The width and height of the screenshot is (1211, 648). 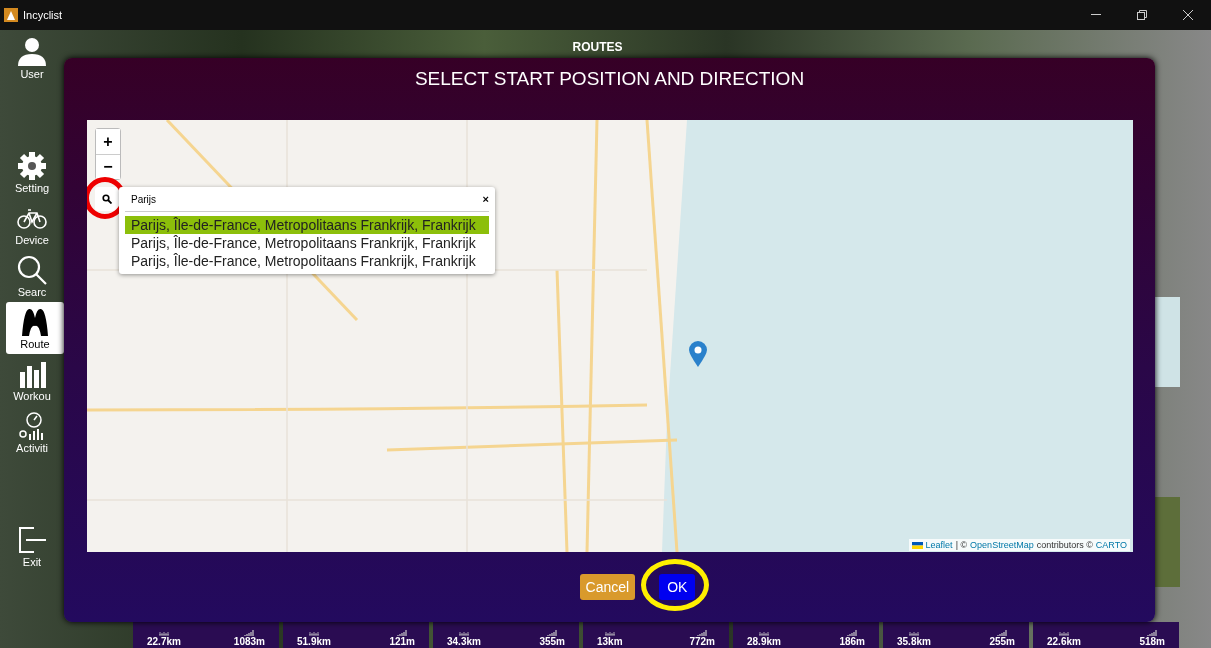 I want to click on dialog-title: SELECT START POSITION AND DIRECTION, so click(x=609, y=79).